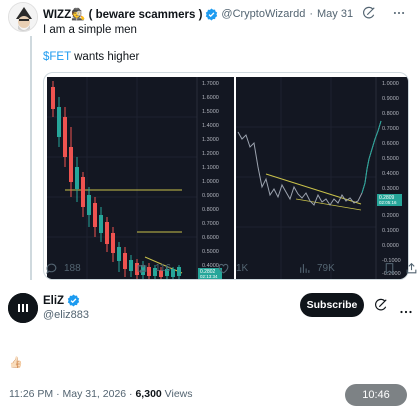 The width and height of the screenshot is (418, 406). Describe the element at coordinates (90, 30) in the screenshot. I see `tweet-text-line-1: I am a simple men` at that location.